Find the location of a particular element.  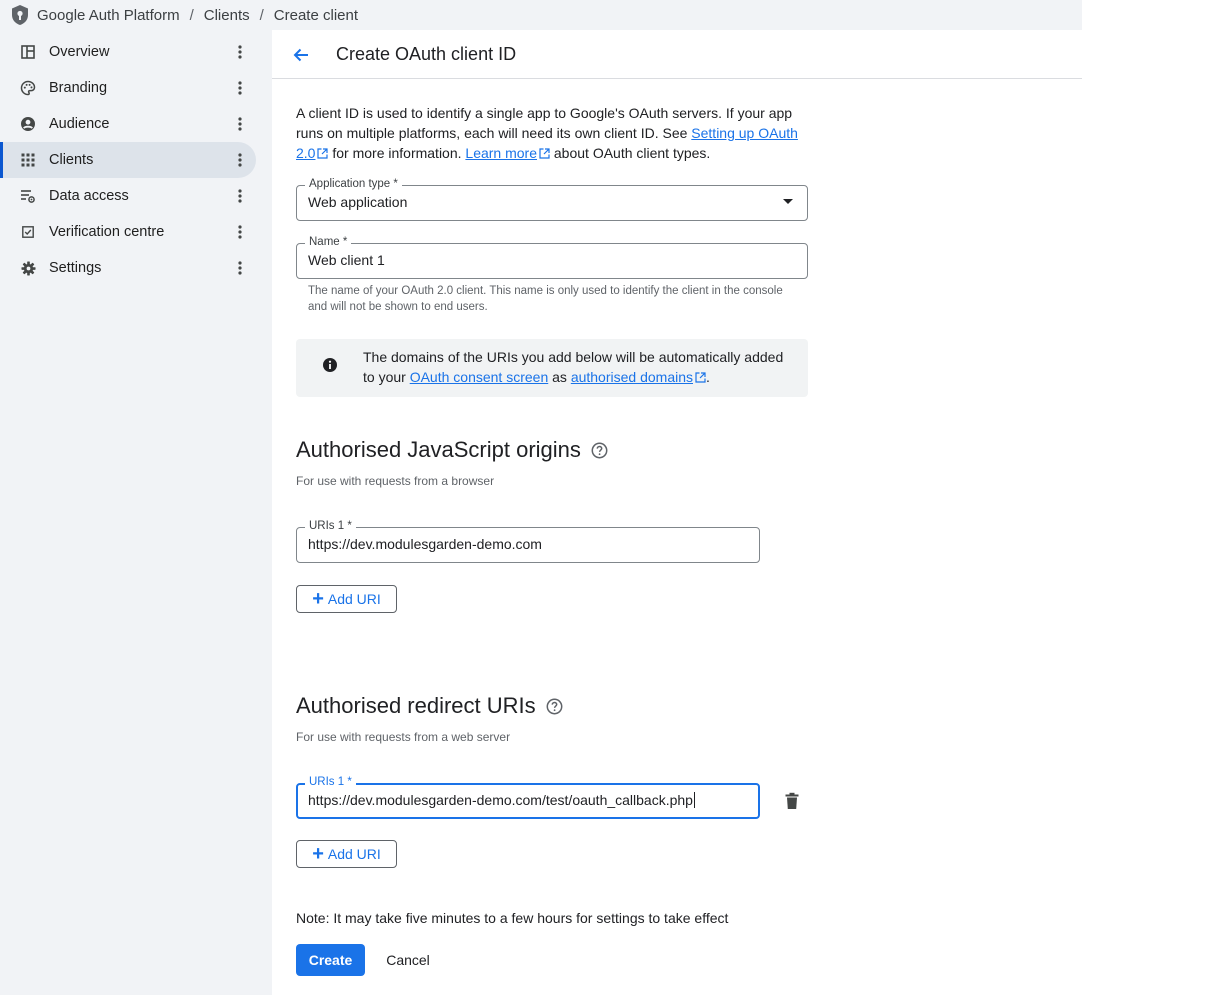

js-origins-title: Authorised JavaScript origins is located at coordinates (452, 450).